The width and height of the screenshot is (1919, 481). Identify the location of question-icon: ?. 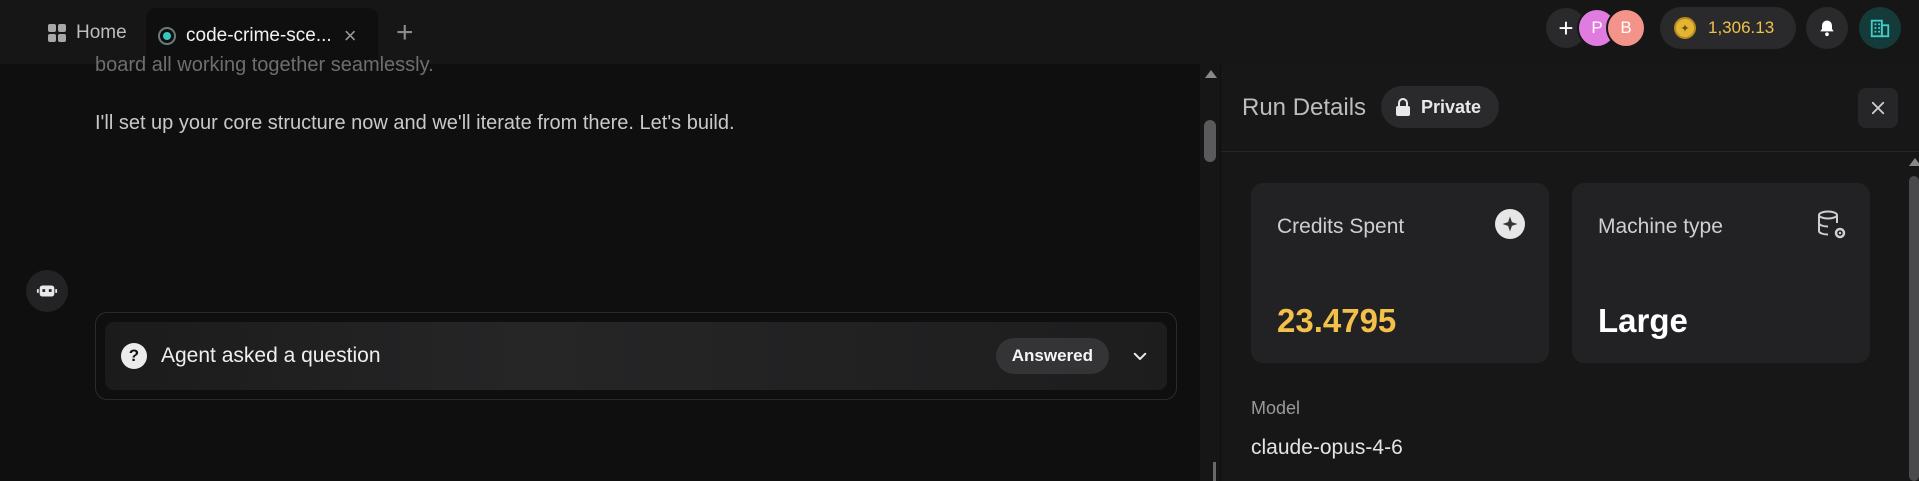
(134, 356).